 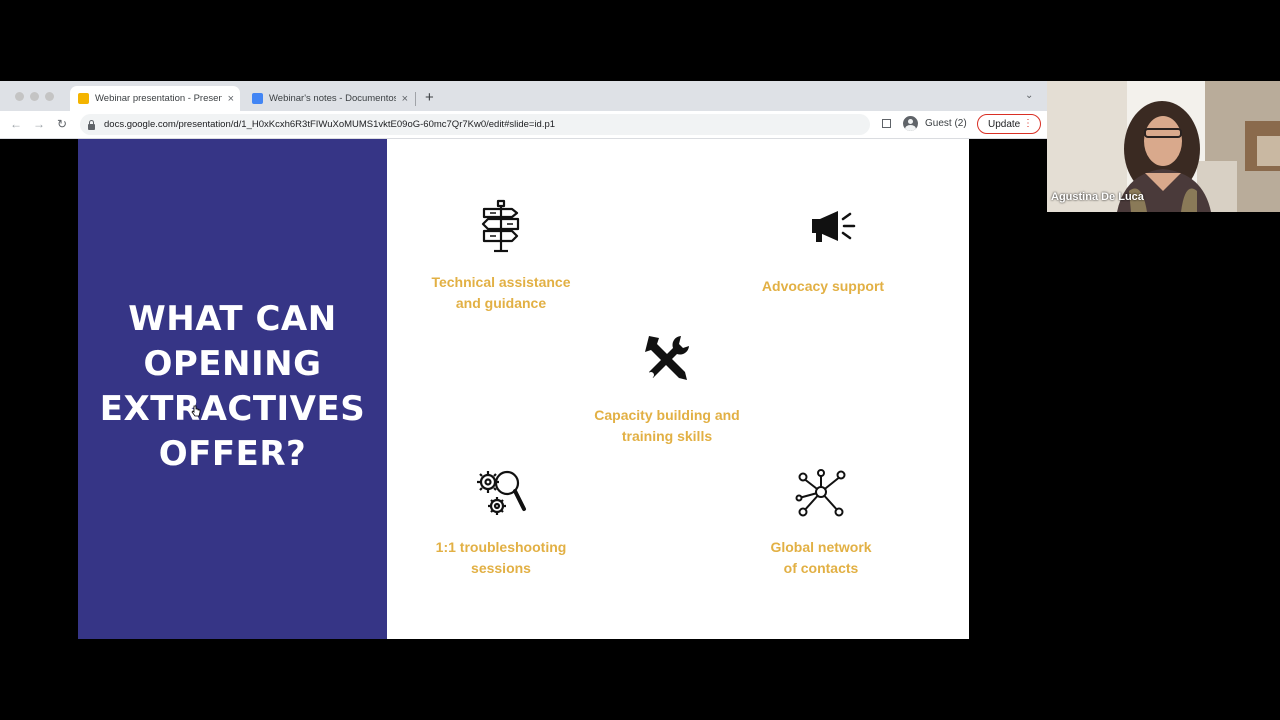 What do you see at coordinates (257, 98) in the screenshot?
I see `docs-favicon-icon` at bounding box center [257, 98].